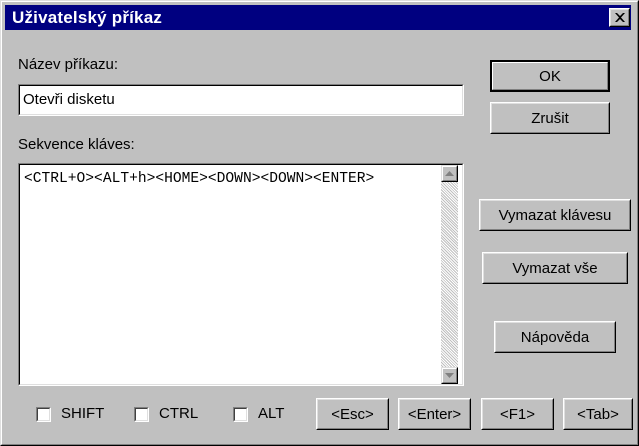 The image size is (639, 446). What do you see at coordinates (318, 17) in the screenshot?
I see `title-bar: Uživatelský příkaz` at bounding box center [318, 17].